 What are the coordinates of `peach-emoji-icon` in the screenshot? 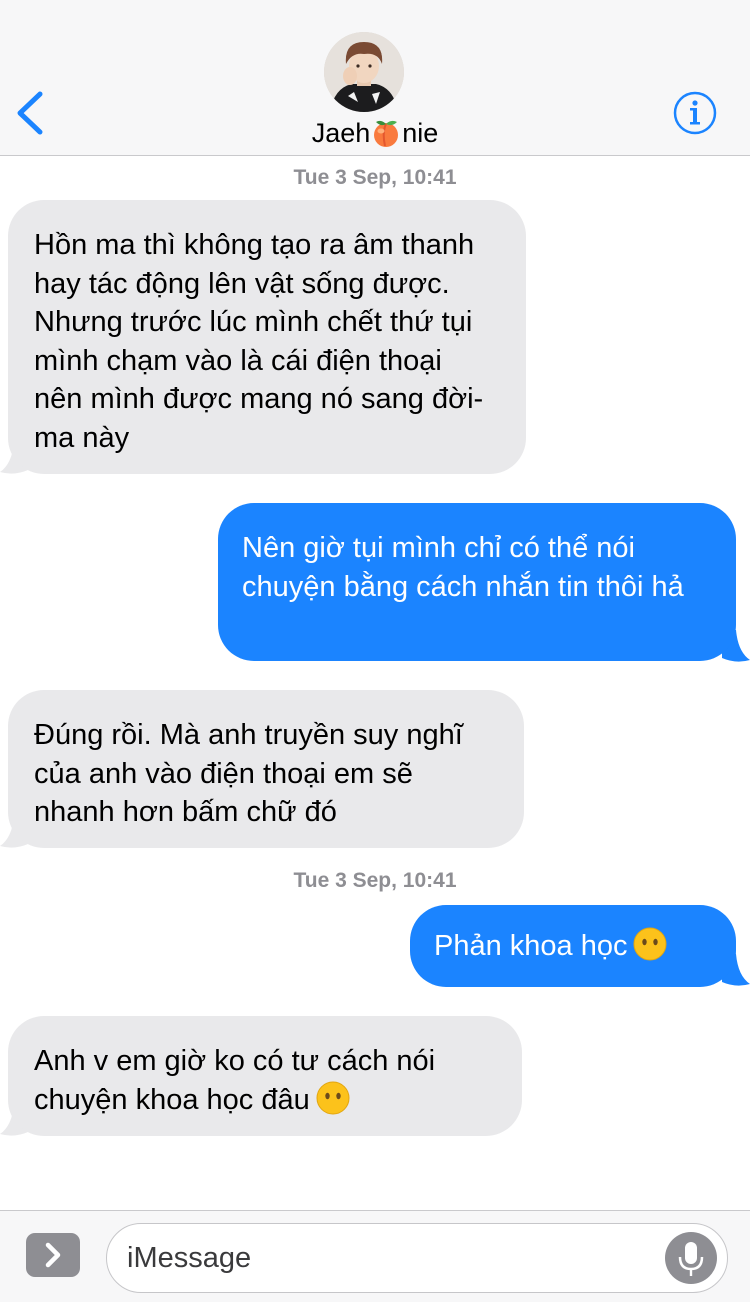 It's located at (386, 133).